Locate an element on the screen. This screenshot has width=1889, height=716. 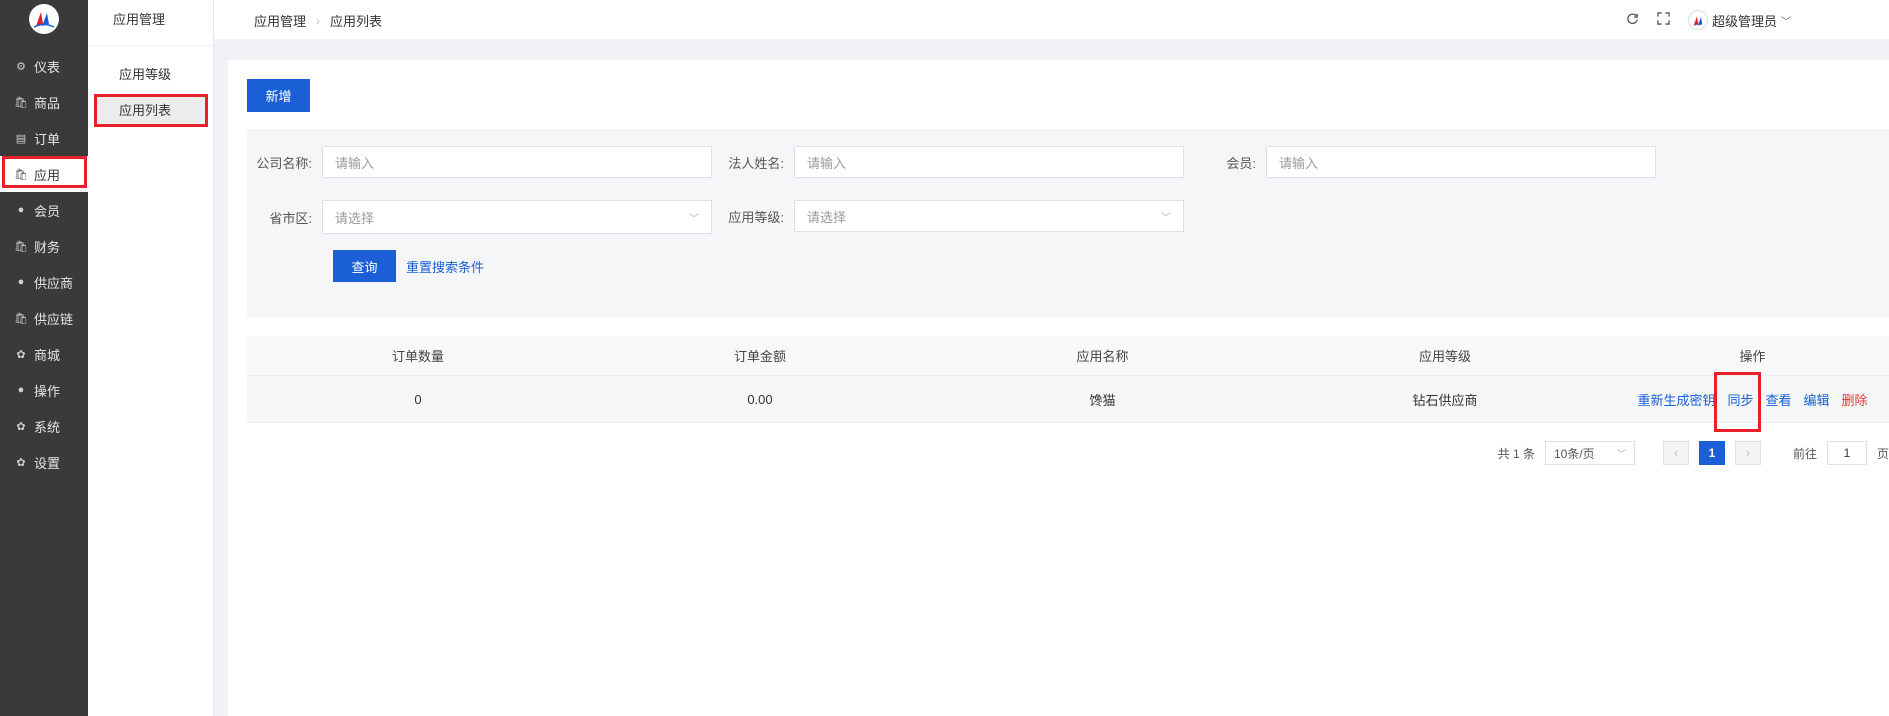
table-row: 0 0.00 馋猫 钻石供应商 重新生成密钥 同步 查看 编辑 删除 is located at coordinates (1068, 399).